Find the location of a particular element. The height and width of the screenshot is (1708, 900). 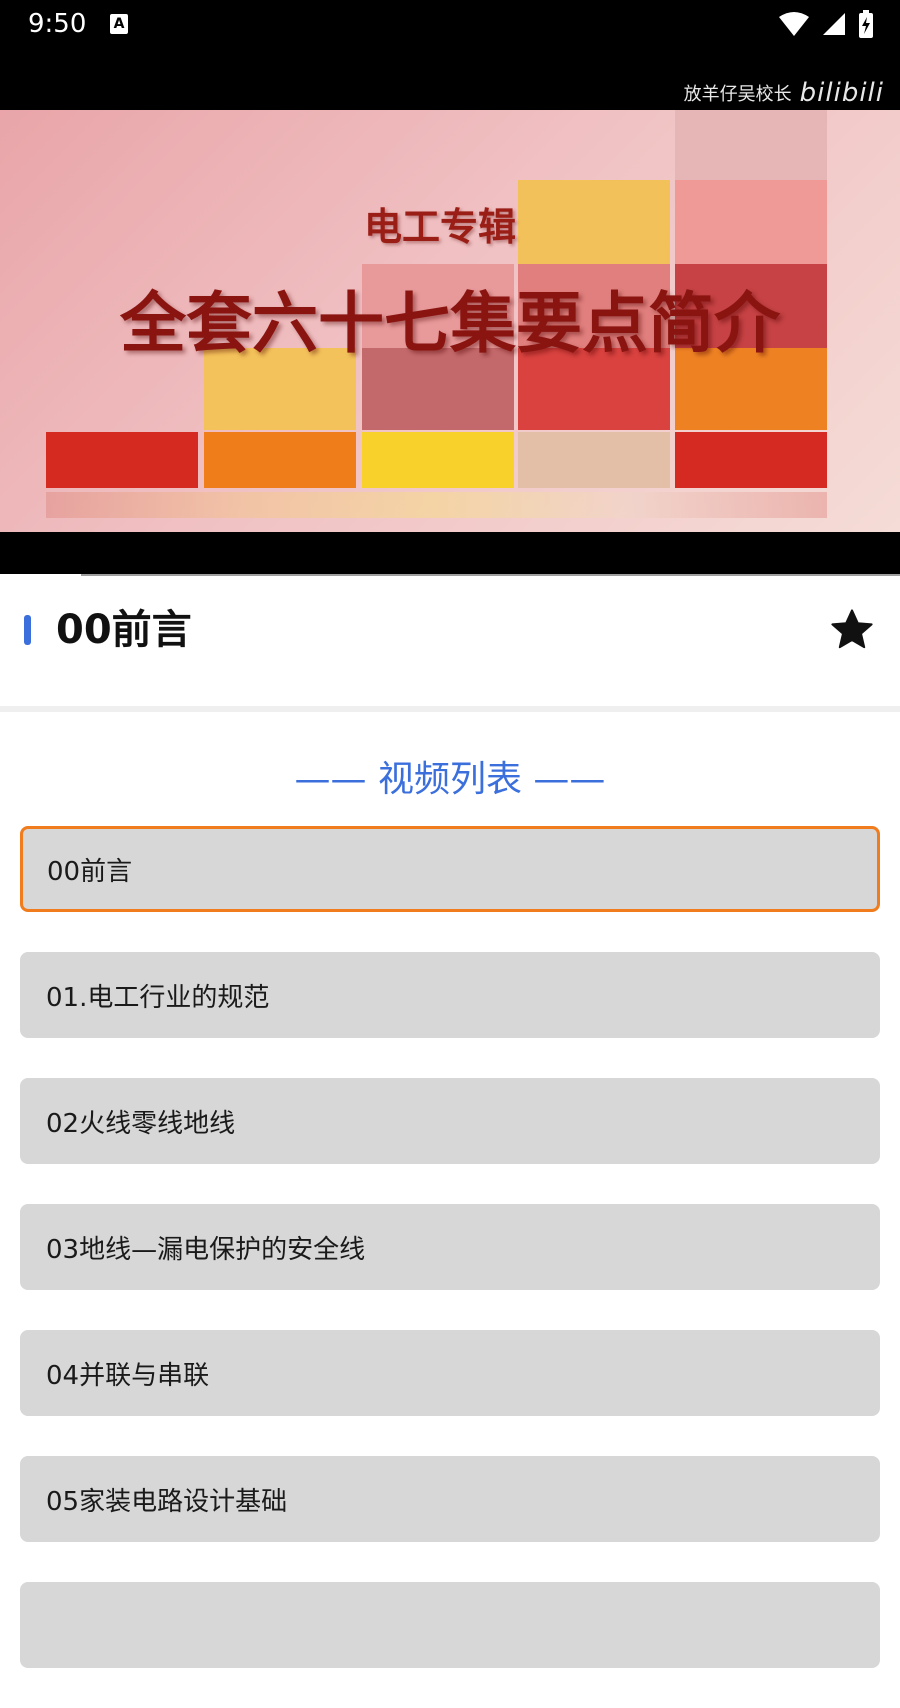

video-list-item: 02火线零线地线 is located at coordinates (450, 1121).